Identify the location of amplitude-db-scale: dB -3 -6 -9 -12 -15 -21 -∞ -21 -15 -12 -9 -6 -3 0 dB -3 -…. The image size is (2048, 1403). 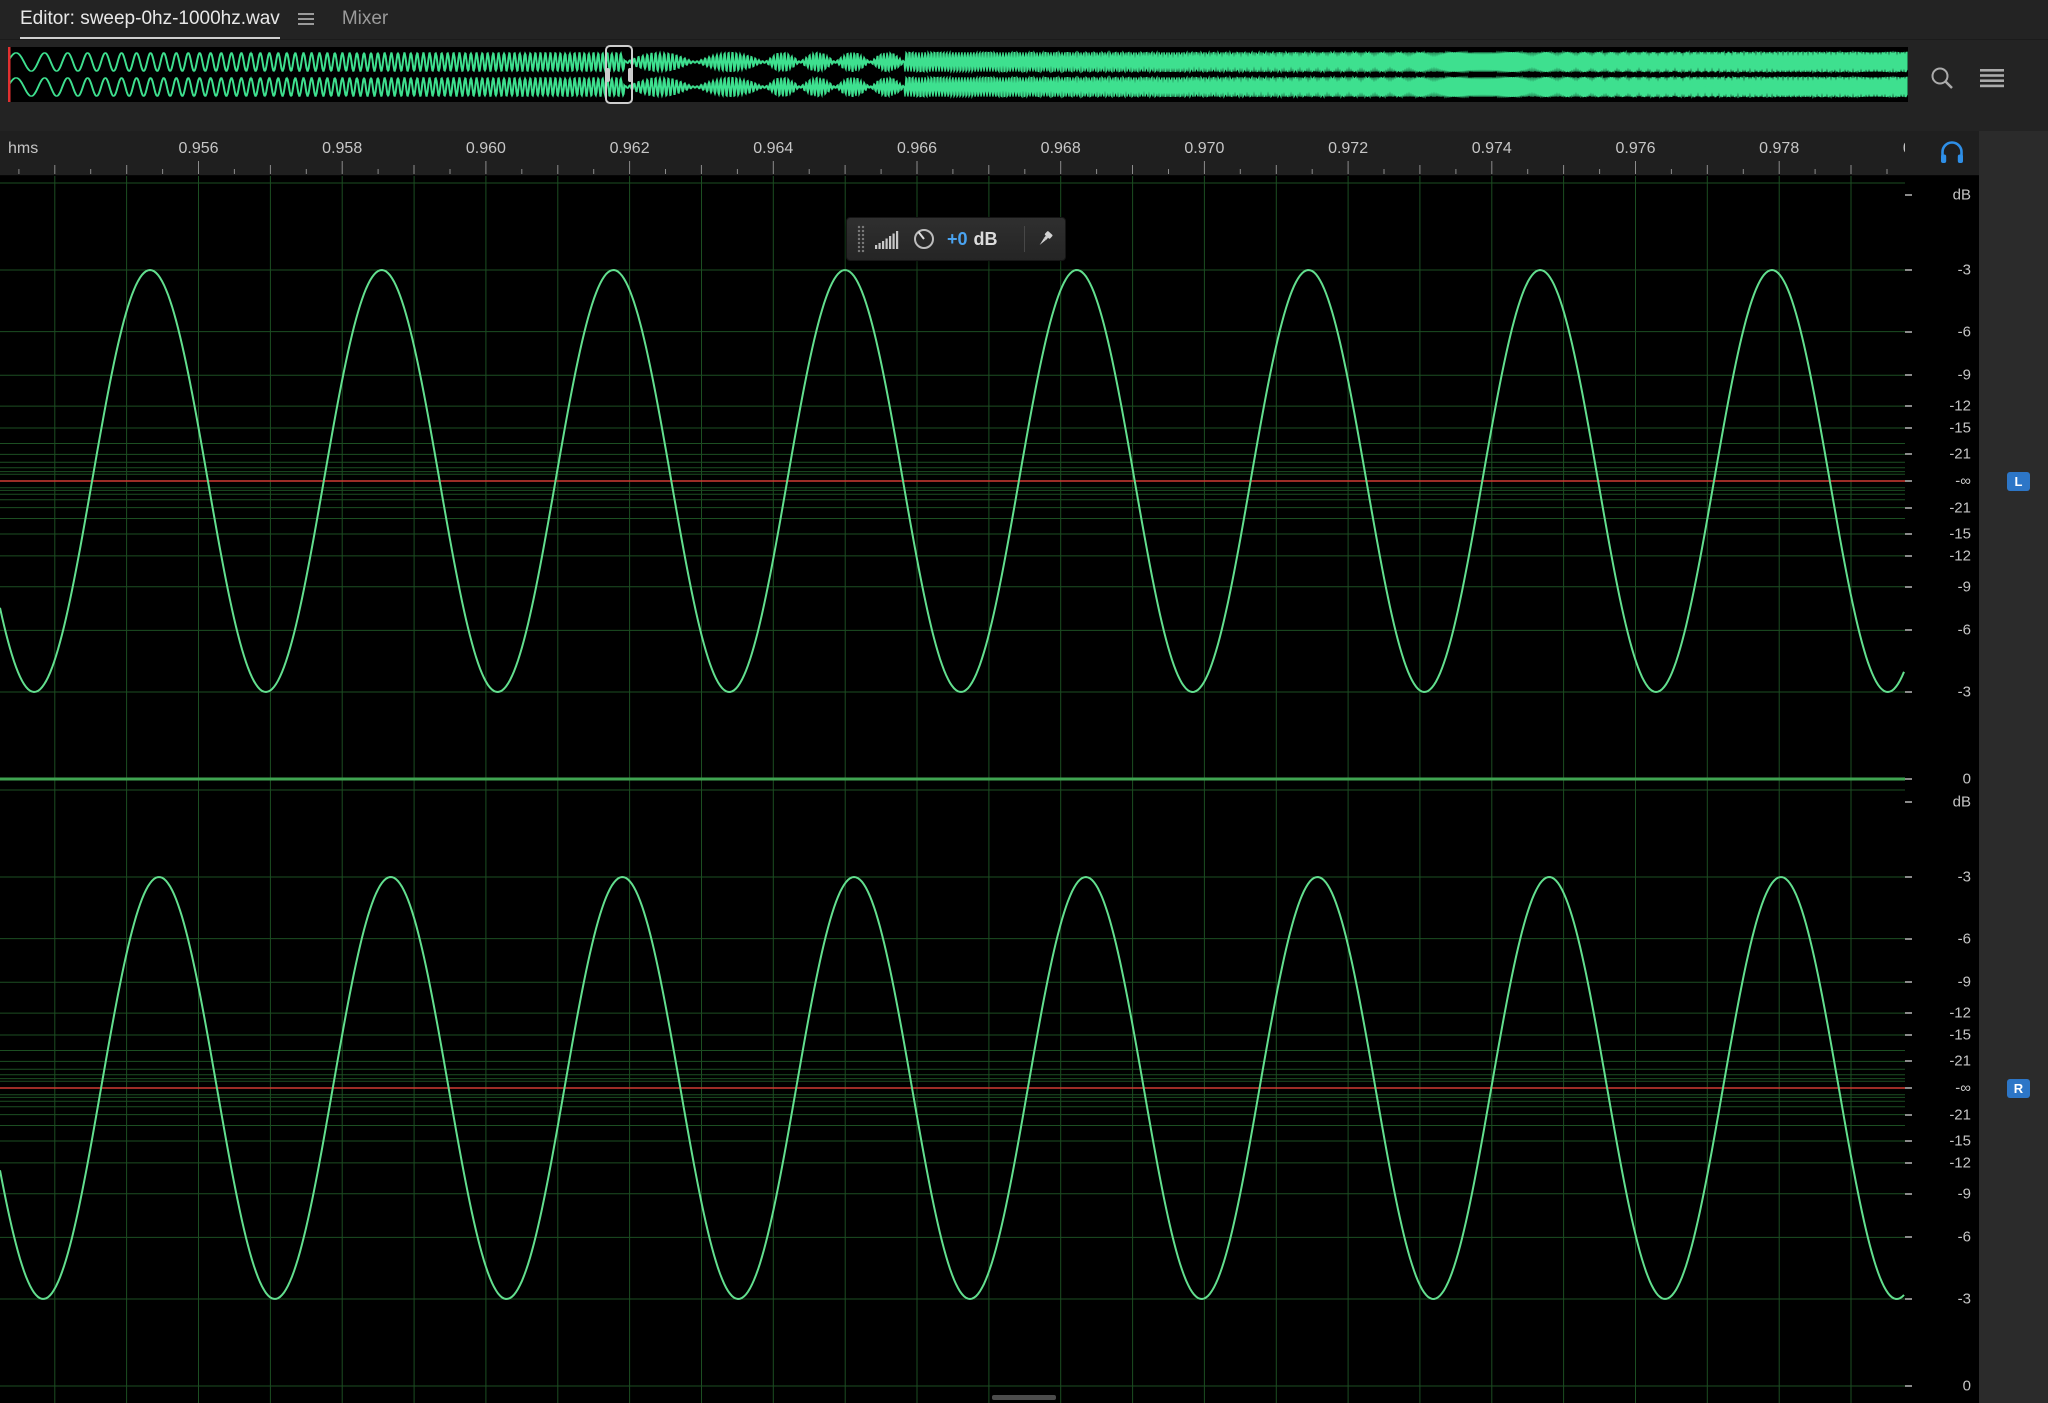
(1942, 789).